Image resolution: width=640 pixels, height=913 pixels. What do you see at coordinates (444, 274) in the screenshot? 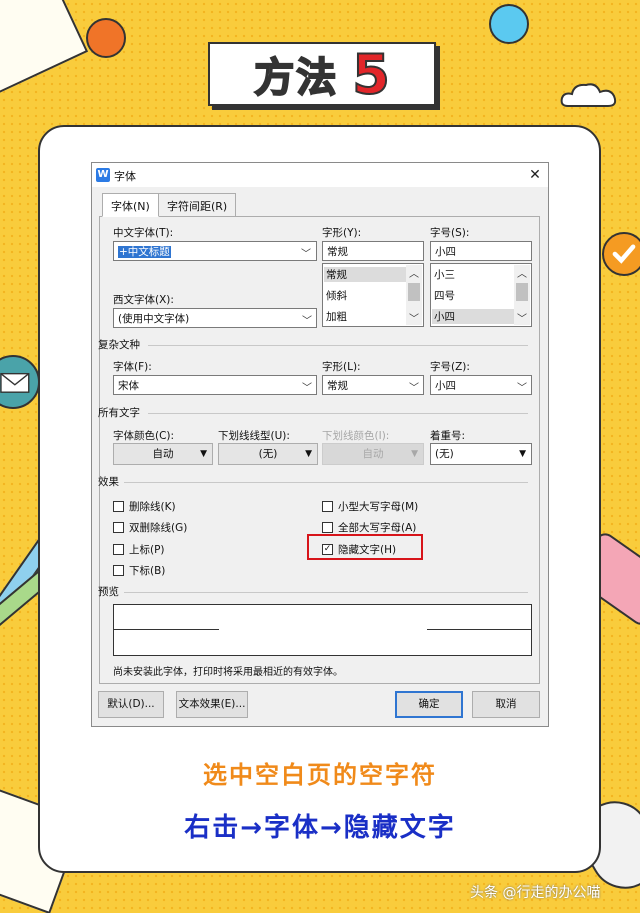
I see `list-item: 小三` at bounding box center [444, 274].